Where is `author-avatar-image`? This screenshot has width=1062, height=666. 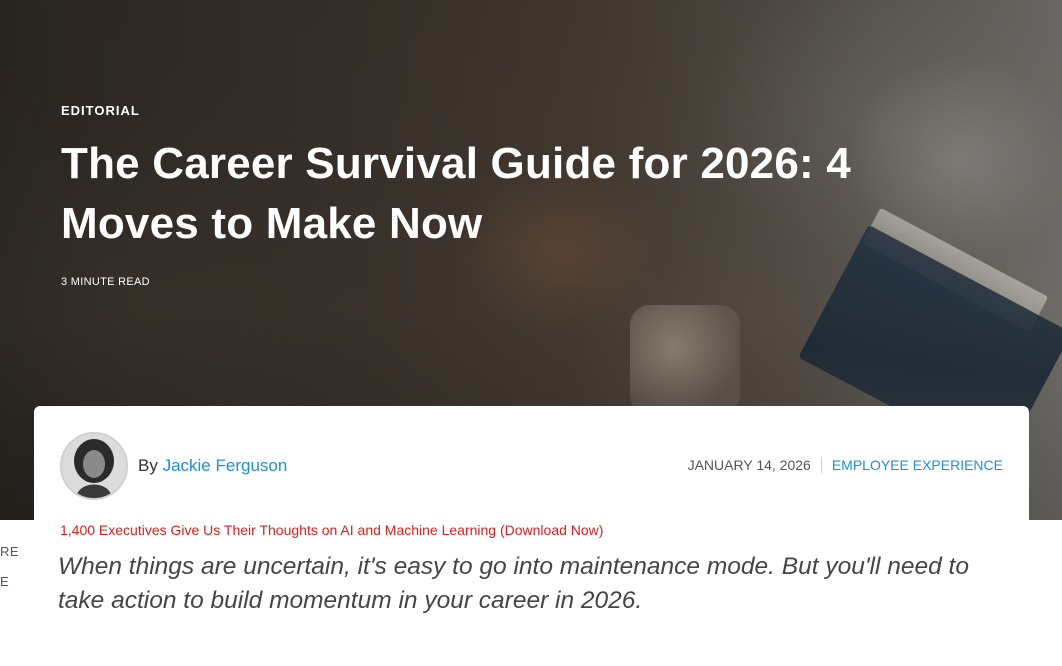 author-avatar-image is located at coordinates (94, 466).